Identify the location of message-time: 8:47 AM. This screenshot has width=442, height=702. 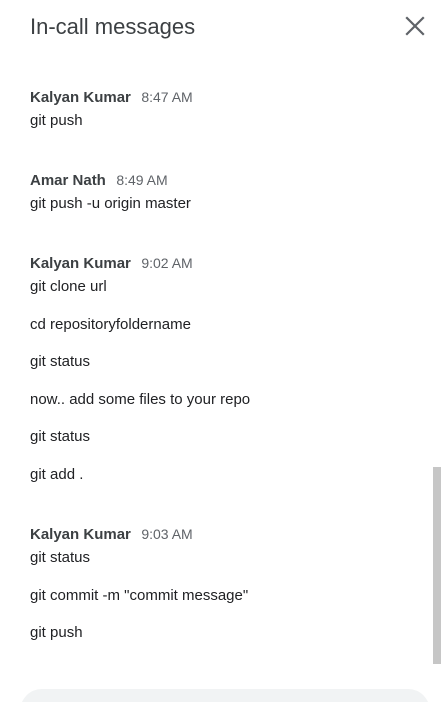
(167, 97).